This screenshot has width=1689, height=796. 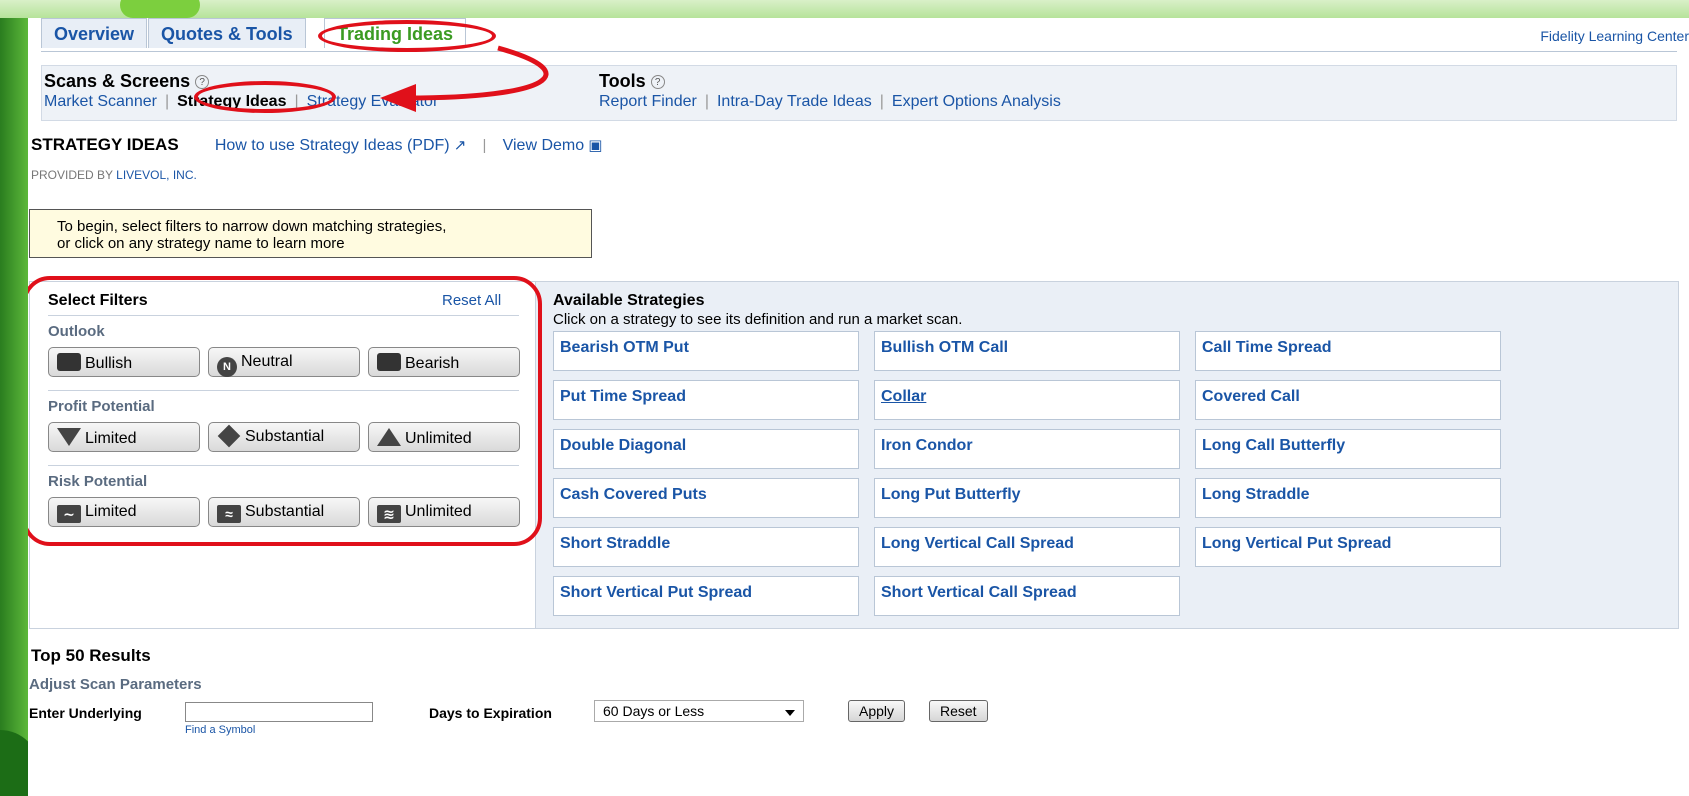 What do you see at coordinates (790, 713) in the screenshot?
I see `chevron-down-icon` at bounding box center [790, 713].